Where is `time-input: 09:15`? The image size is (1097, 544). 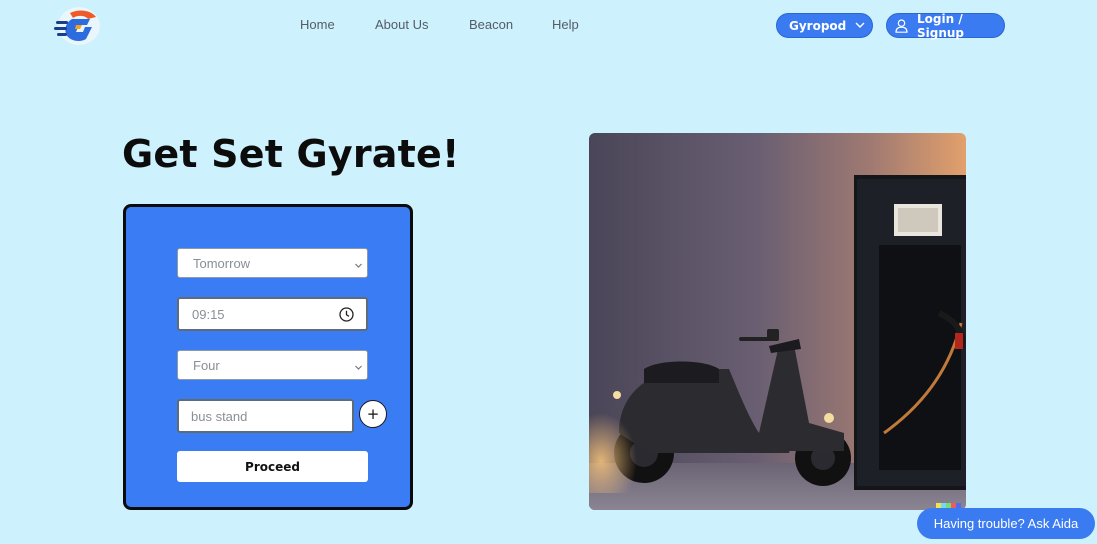
time-input: 09:15 is located at coordinates (272, 314).